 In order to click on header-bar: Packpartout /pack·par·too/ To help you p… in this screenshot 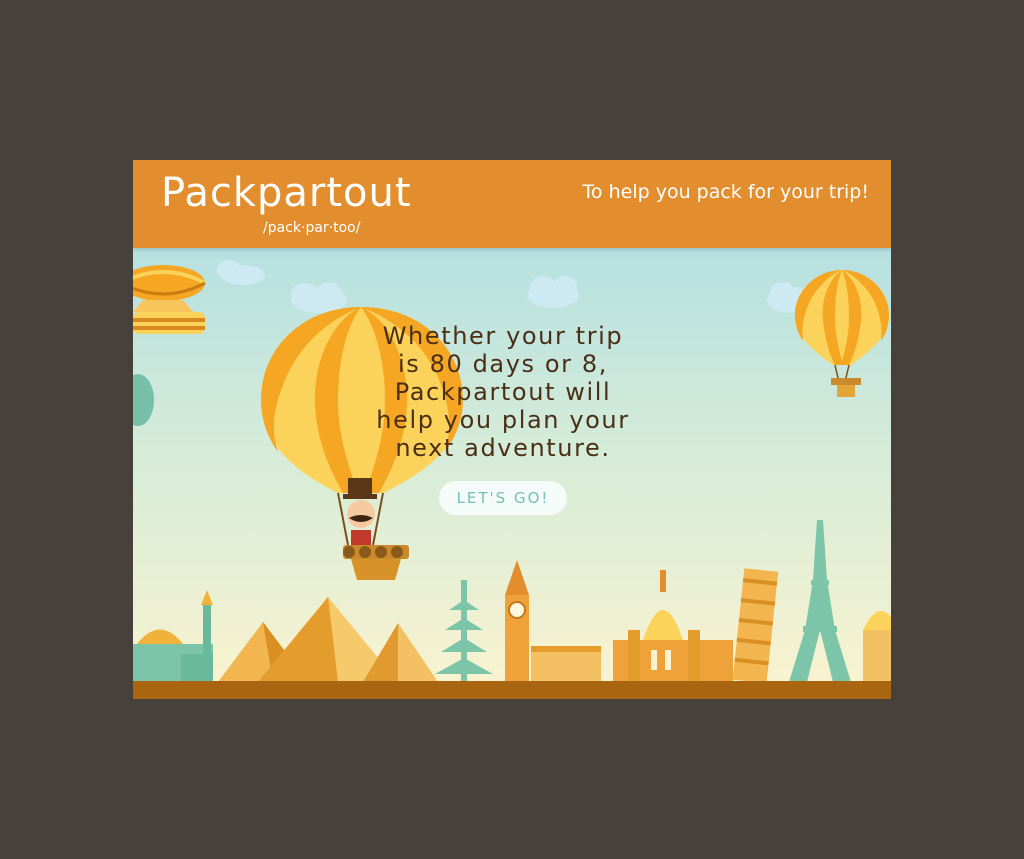, I will do `click(512, 204)`.